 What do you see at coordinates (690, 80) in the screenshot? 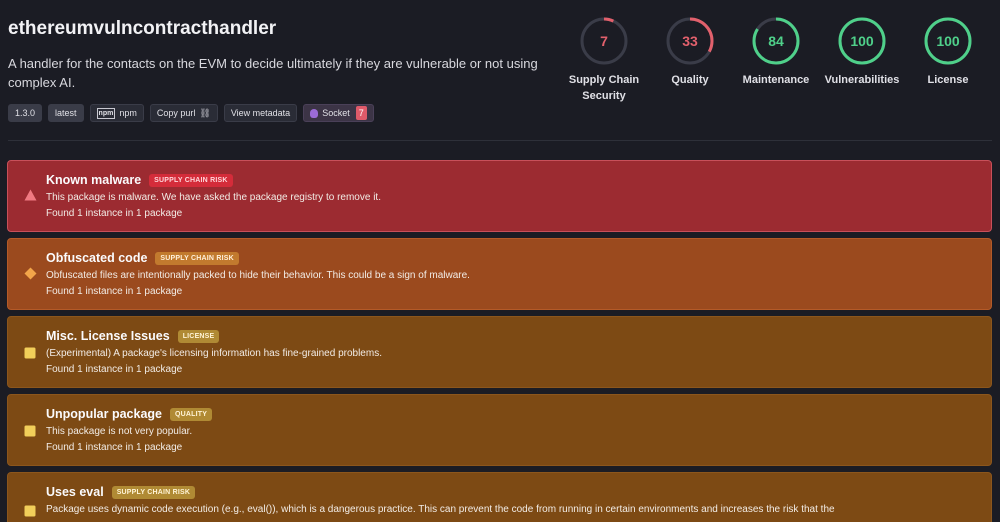
I see `score-label: Quality` at bounding box center [690, 80].